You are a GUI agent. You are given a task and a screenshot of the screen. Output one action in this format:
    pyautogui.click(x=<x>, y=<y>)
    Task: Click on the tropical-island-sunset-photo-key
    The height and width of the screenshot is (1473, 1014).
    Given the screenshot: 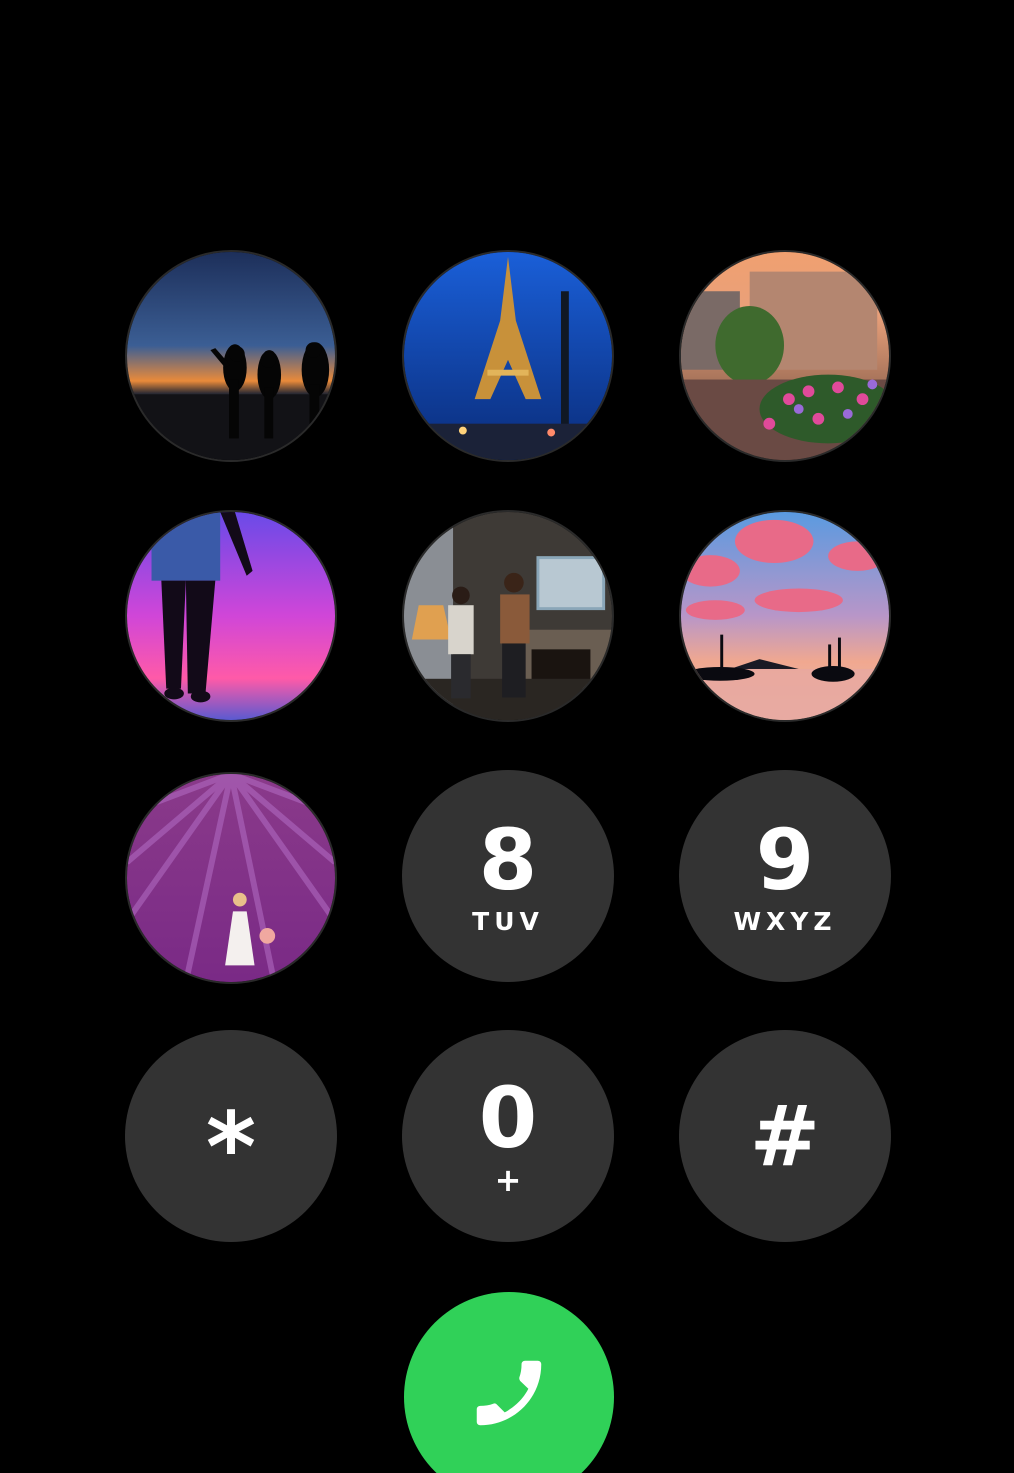 What is the action you would take?
    pyautogui.click(x=785, y=616)
    